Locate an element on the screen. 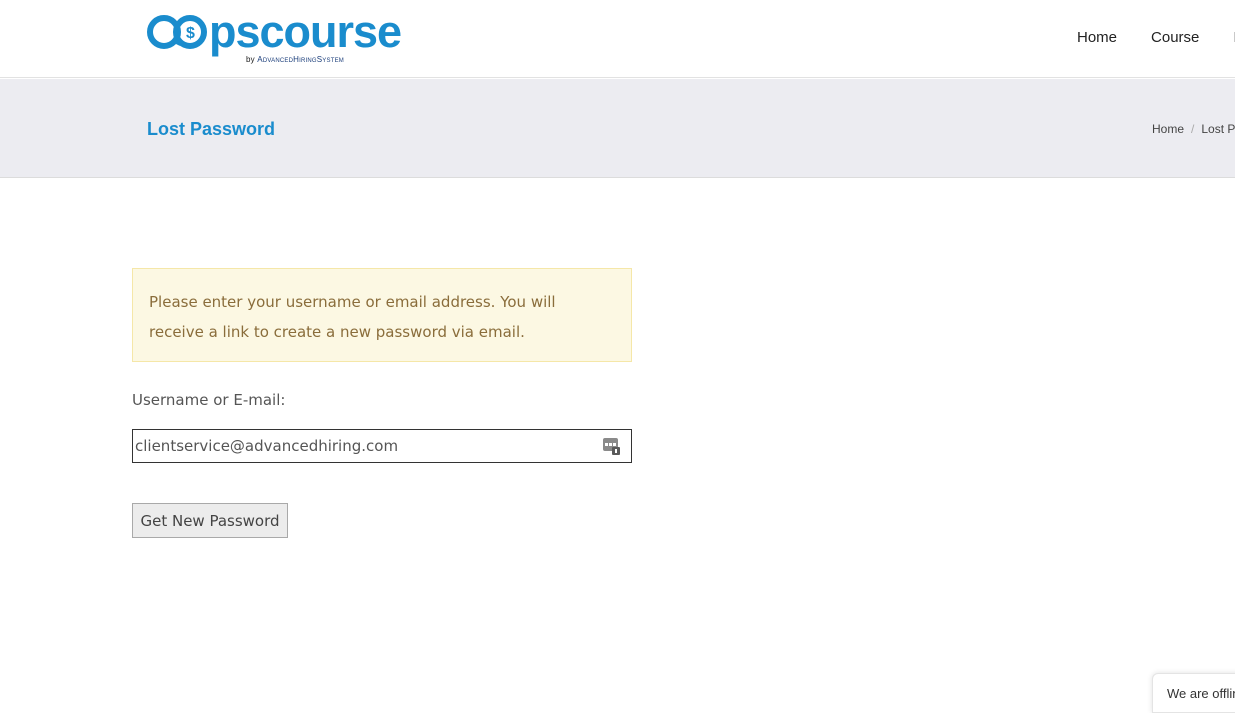 This screenshot has width=1235, height=713. username-field-wrapper is located at coordinates (382, 446).